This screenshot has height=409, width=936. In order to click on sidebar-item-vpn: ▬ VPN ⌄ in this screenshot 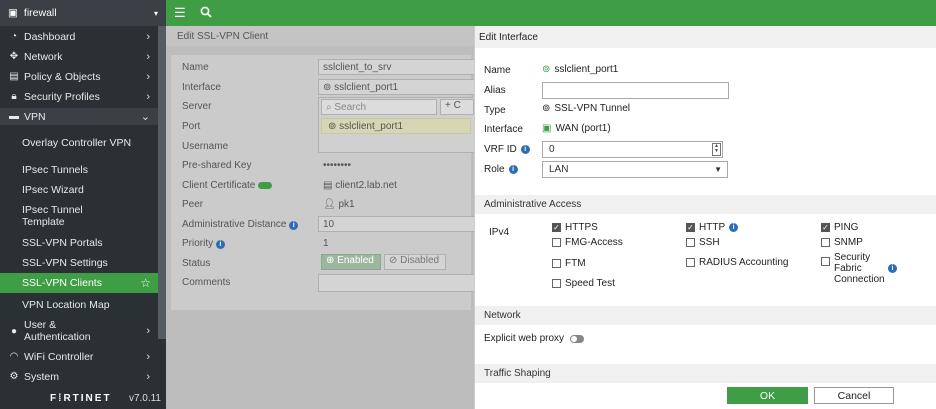, I will do `click(79, 116)`.